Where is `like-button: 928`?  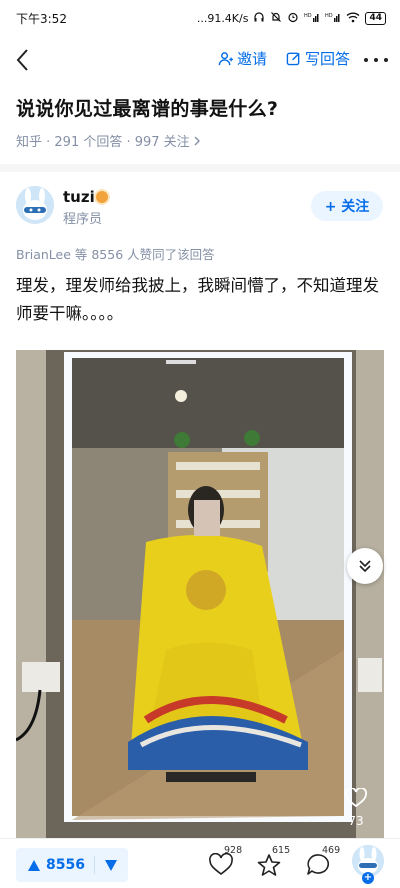 like-button: 928 is located at coordinates (224, 865).